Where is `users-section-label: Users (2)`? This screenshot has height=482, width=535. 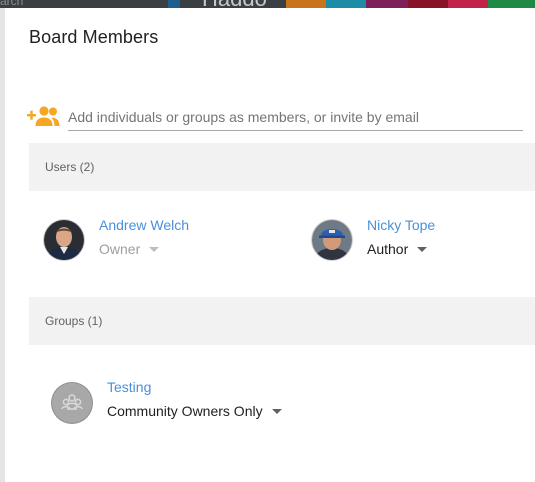
users-section-label: Users (2) is located at coordinates (70, 167).